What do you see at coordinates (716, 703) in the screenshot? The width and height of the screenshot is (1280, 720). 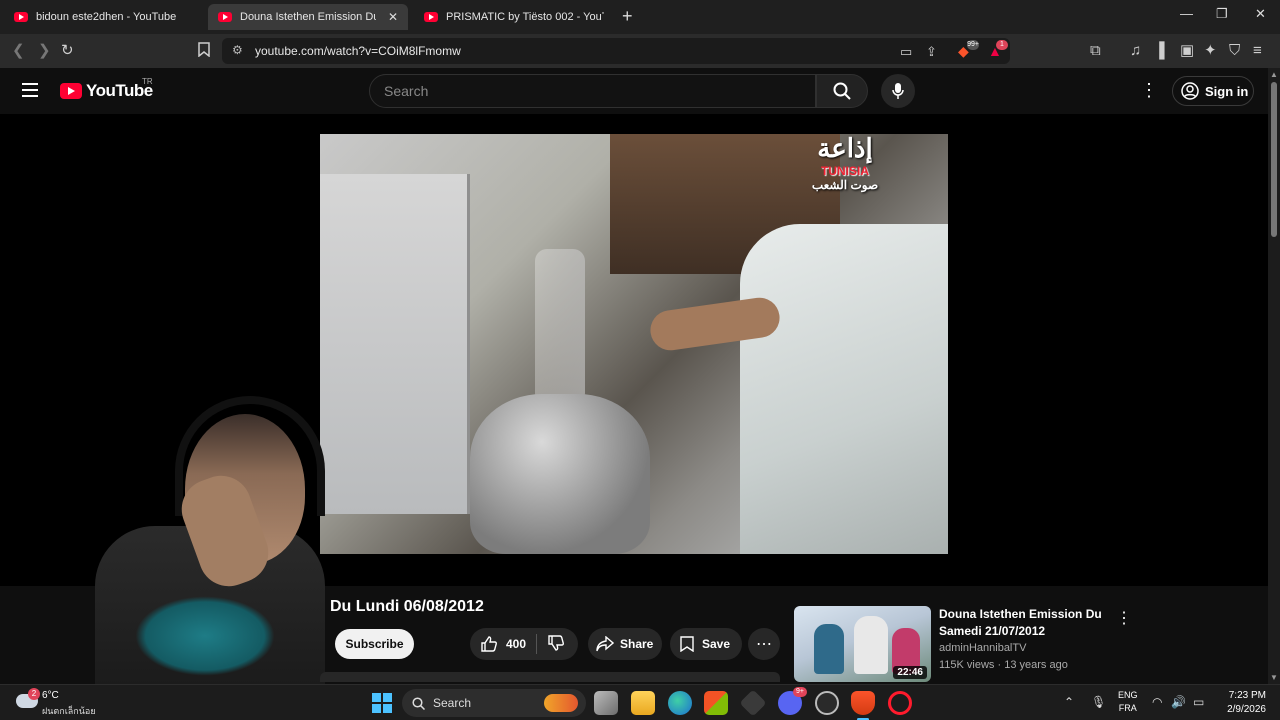 I see `microsoft-store-icon` at bounding box center [716, 703].